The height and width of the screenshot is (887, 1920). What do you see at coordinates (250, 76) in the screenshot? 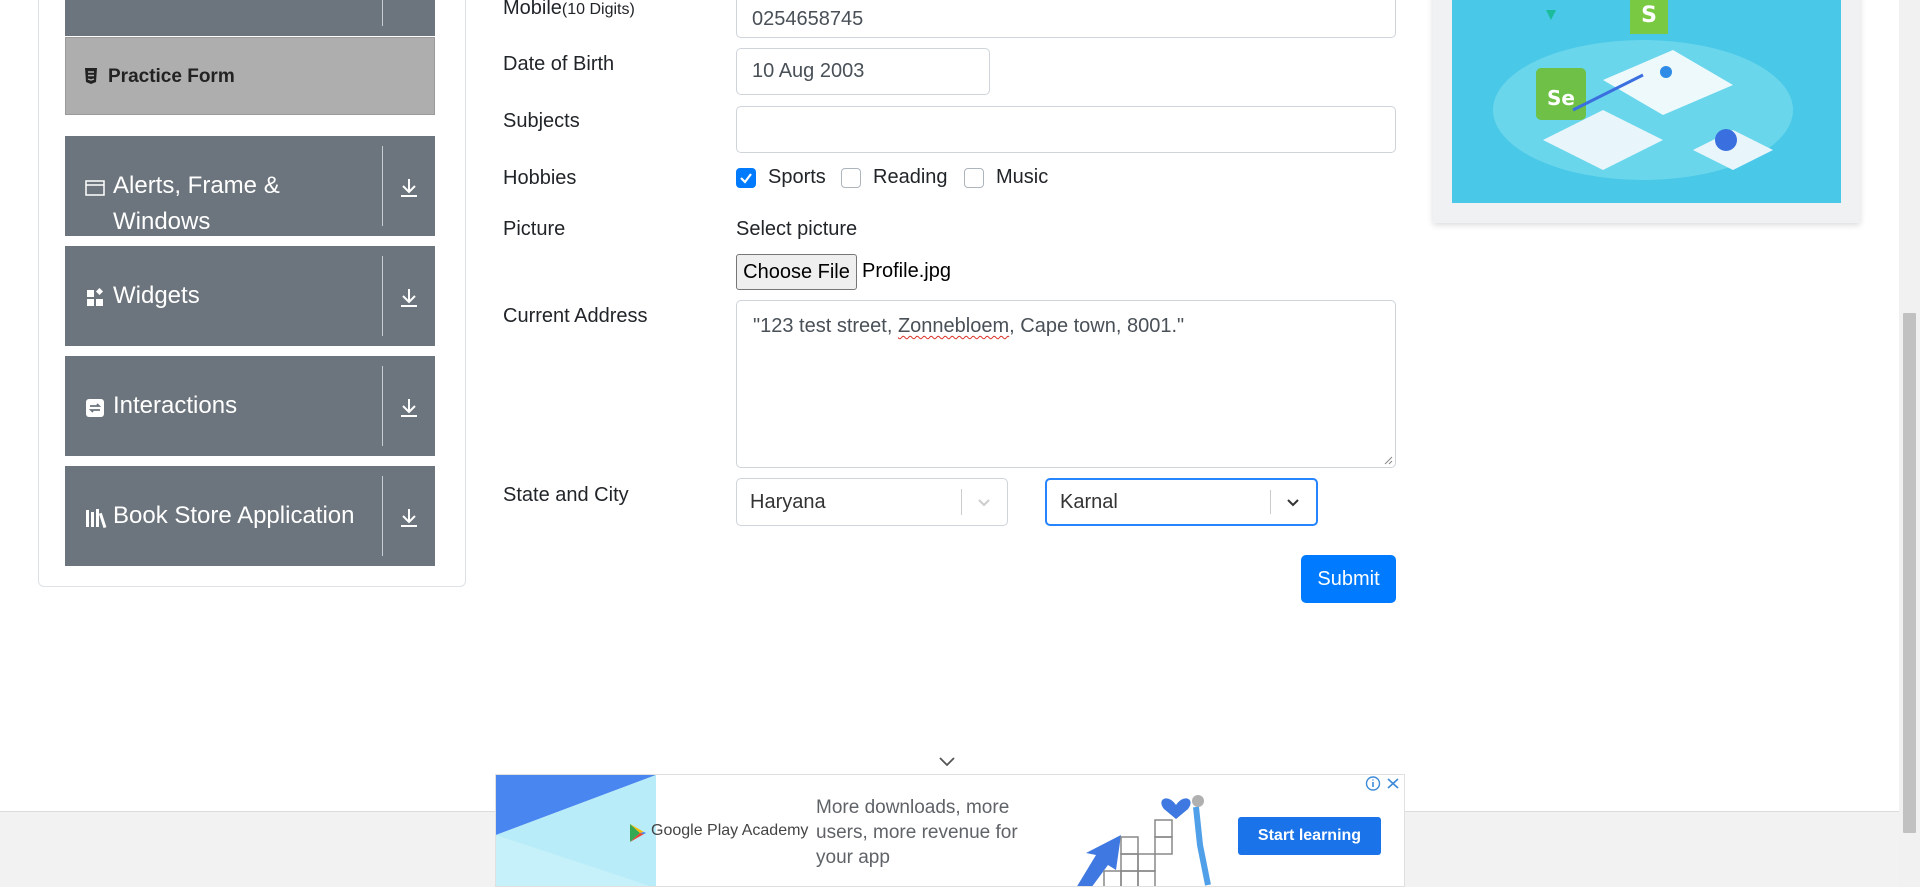
I see `sidebar-item-practice-form: Practice Form` at bounding box center [250, 76].